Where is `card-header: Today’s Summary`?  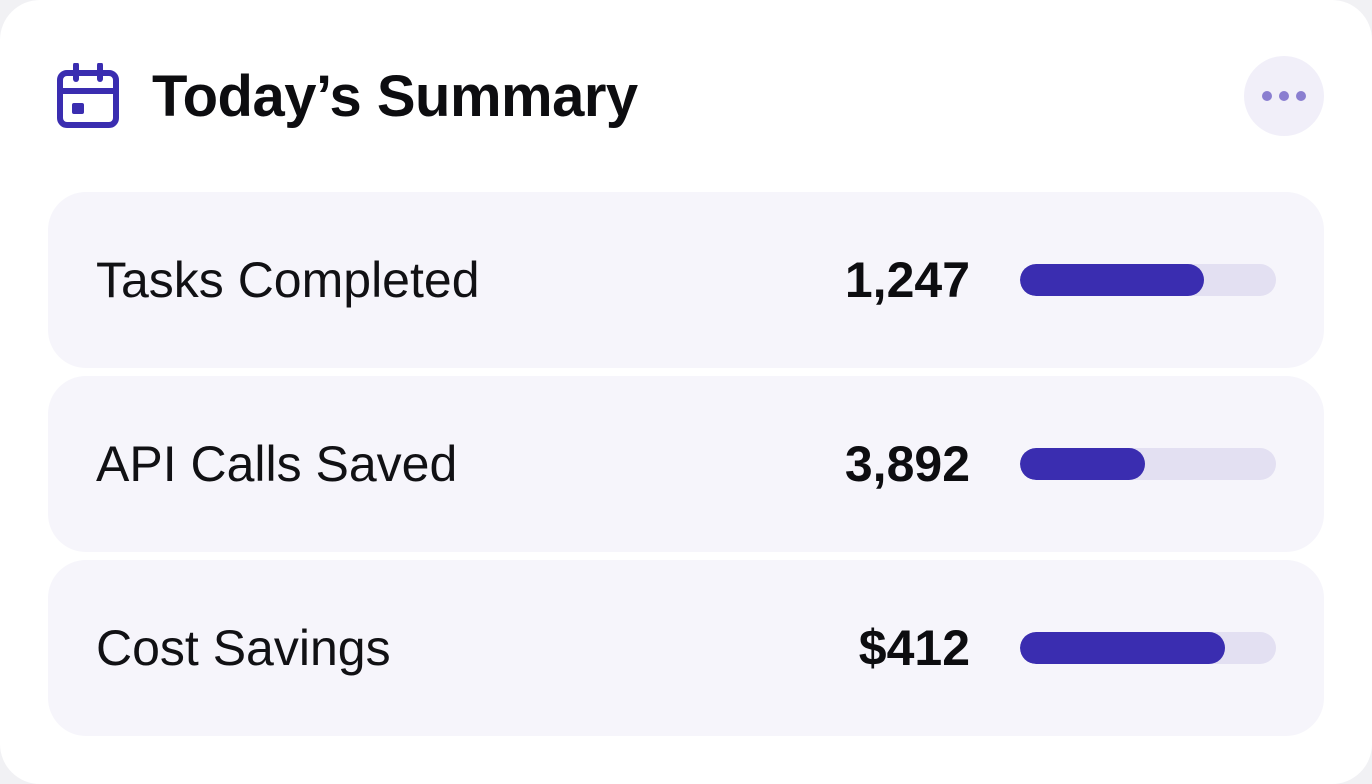
card-header: Today’s Summary is located at coordinates (690, 96).